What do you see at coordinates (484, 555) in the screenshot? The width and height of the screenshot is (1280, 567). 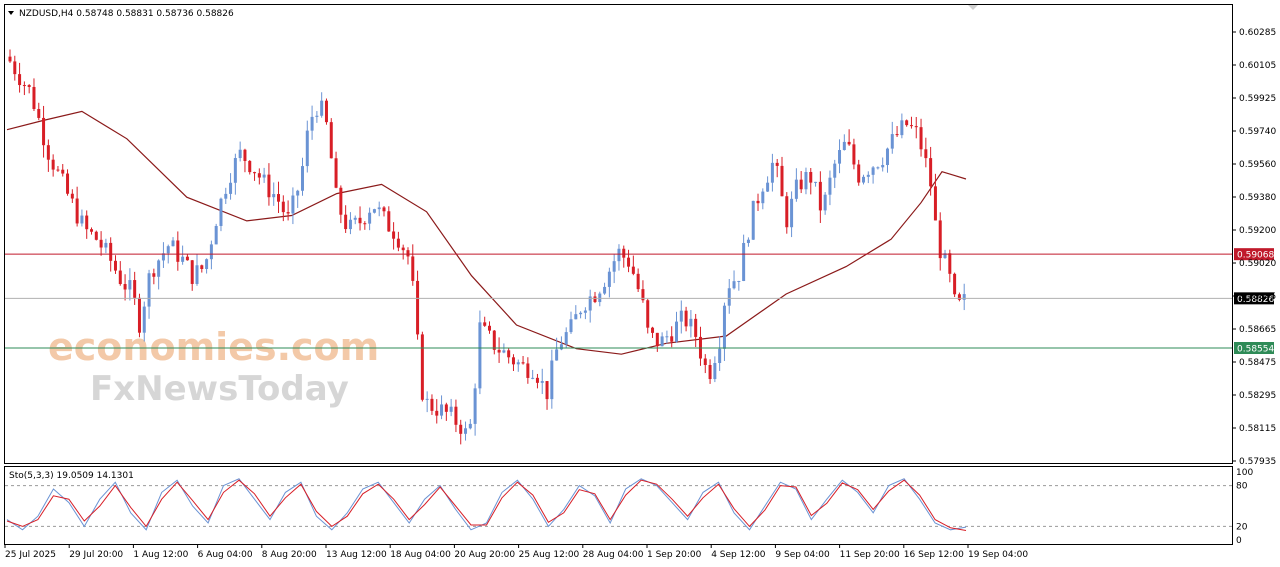 I see `time-tick-label: 20 Aug 20:00` at bounding box center [484, 555].